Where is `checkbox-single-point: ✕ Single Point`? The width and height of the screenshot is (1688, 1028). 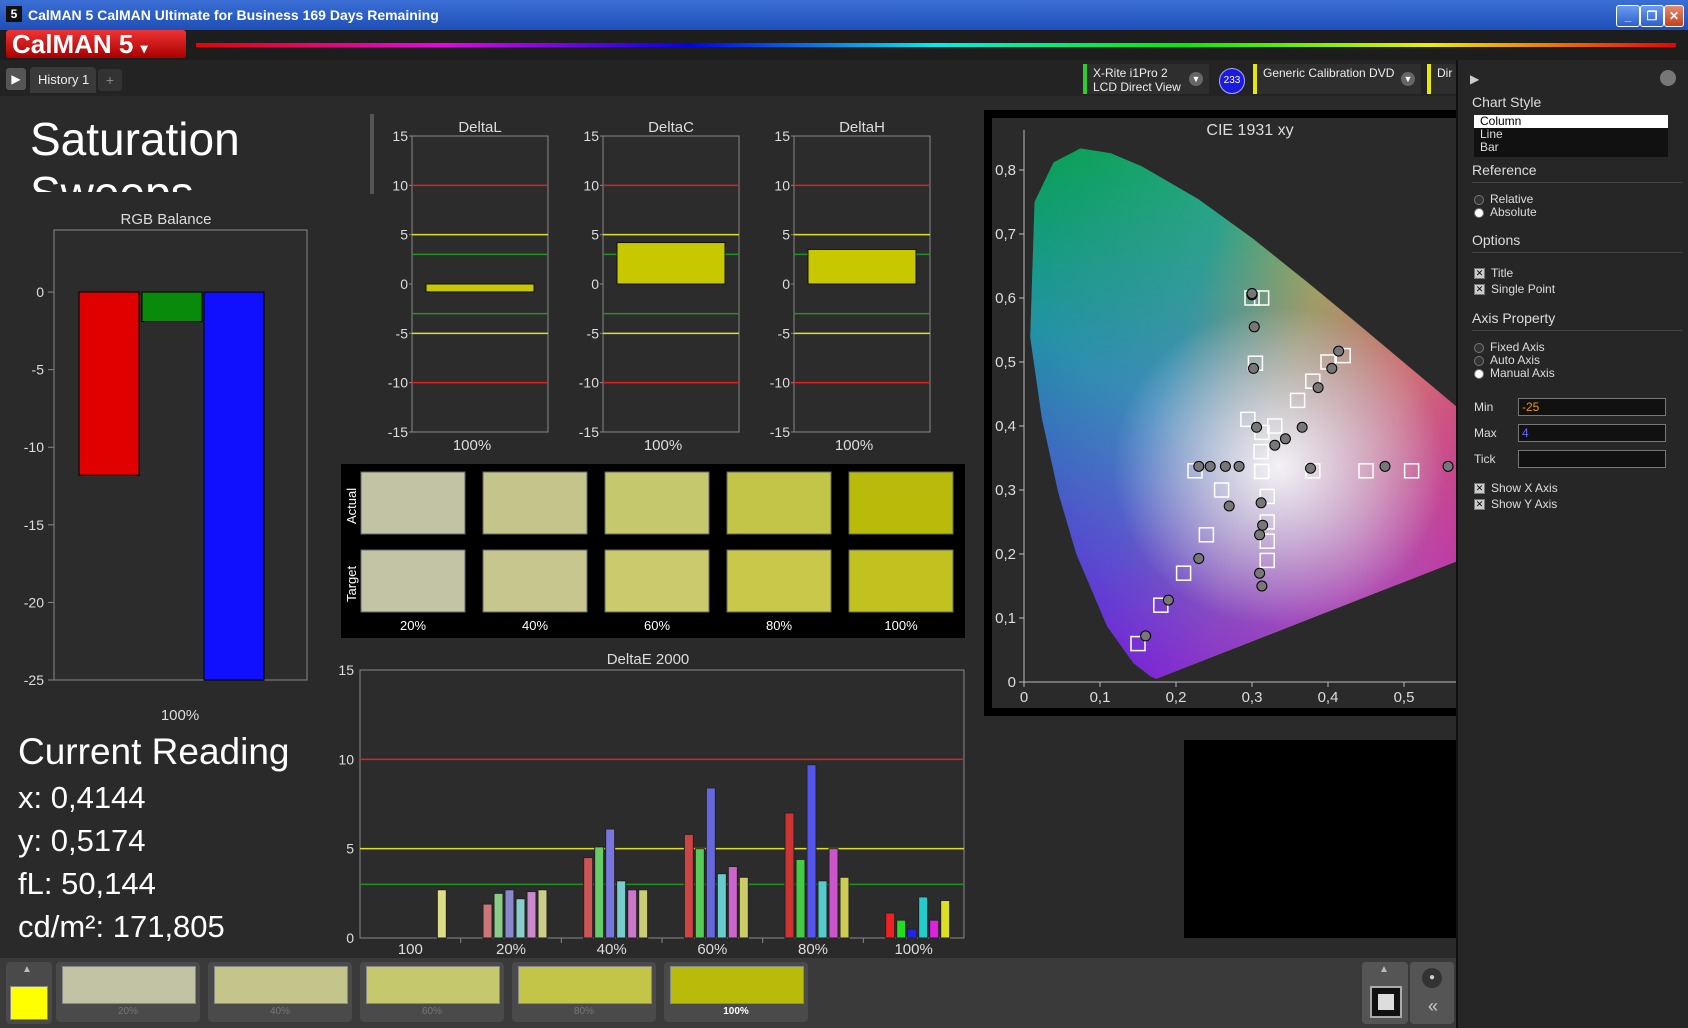 checkbox-single-point: ✕ Single Point is located at coordinates (1514, 289).